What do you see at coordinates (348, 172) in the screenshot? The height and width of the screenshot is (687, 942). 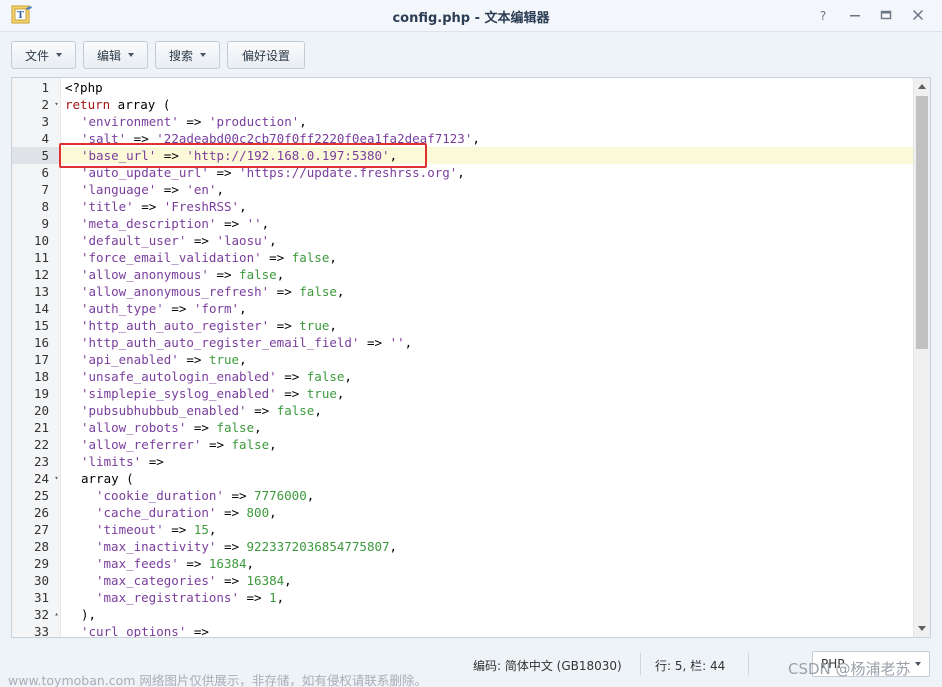 I see `code-token: 'https://update.freshrss.org'` at bounding box center [348, 172].